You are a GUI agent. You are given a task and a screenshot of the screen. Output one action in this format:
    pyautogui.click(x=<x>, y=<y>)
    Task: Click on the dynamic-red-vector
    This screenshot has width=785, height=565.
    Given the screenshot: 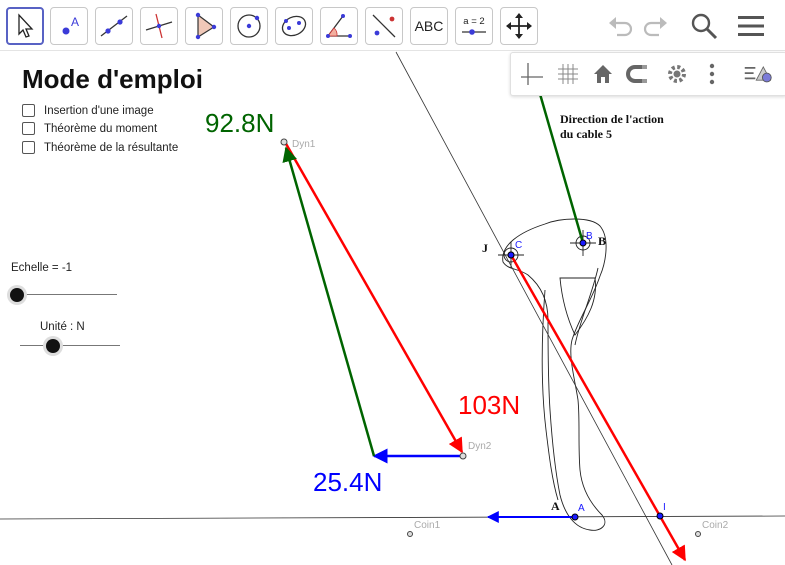 What is the action you would take?
    pyautogui.click(x=373, y=297)
    